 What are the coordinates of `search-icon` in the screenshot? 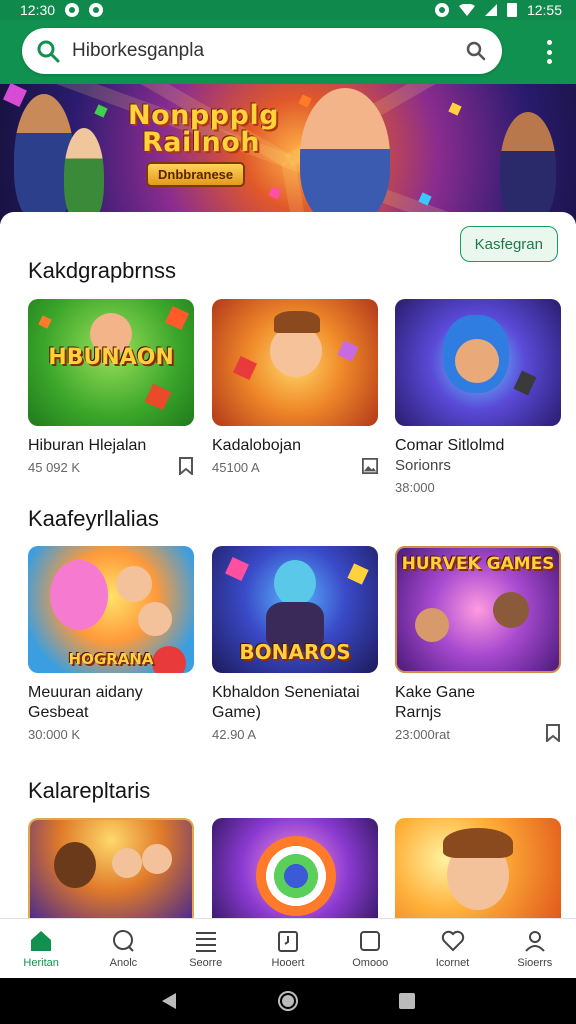 It's located at (48, 51).